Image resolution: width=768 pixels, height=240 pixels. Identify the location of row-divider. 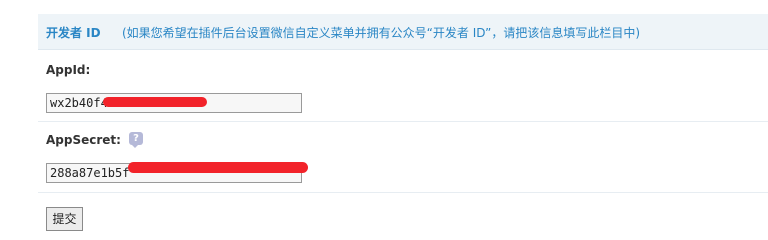
(403, 121).